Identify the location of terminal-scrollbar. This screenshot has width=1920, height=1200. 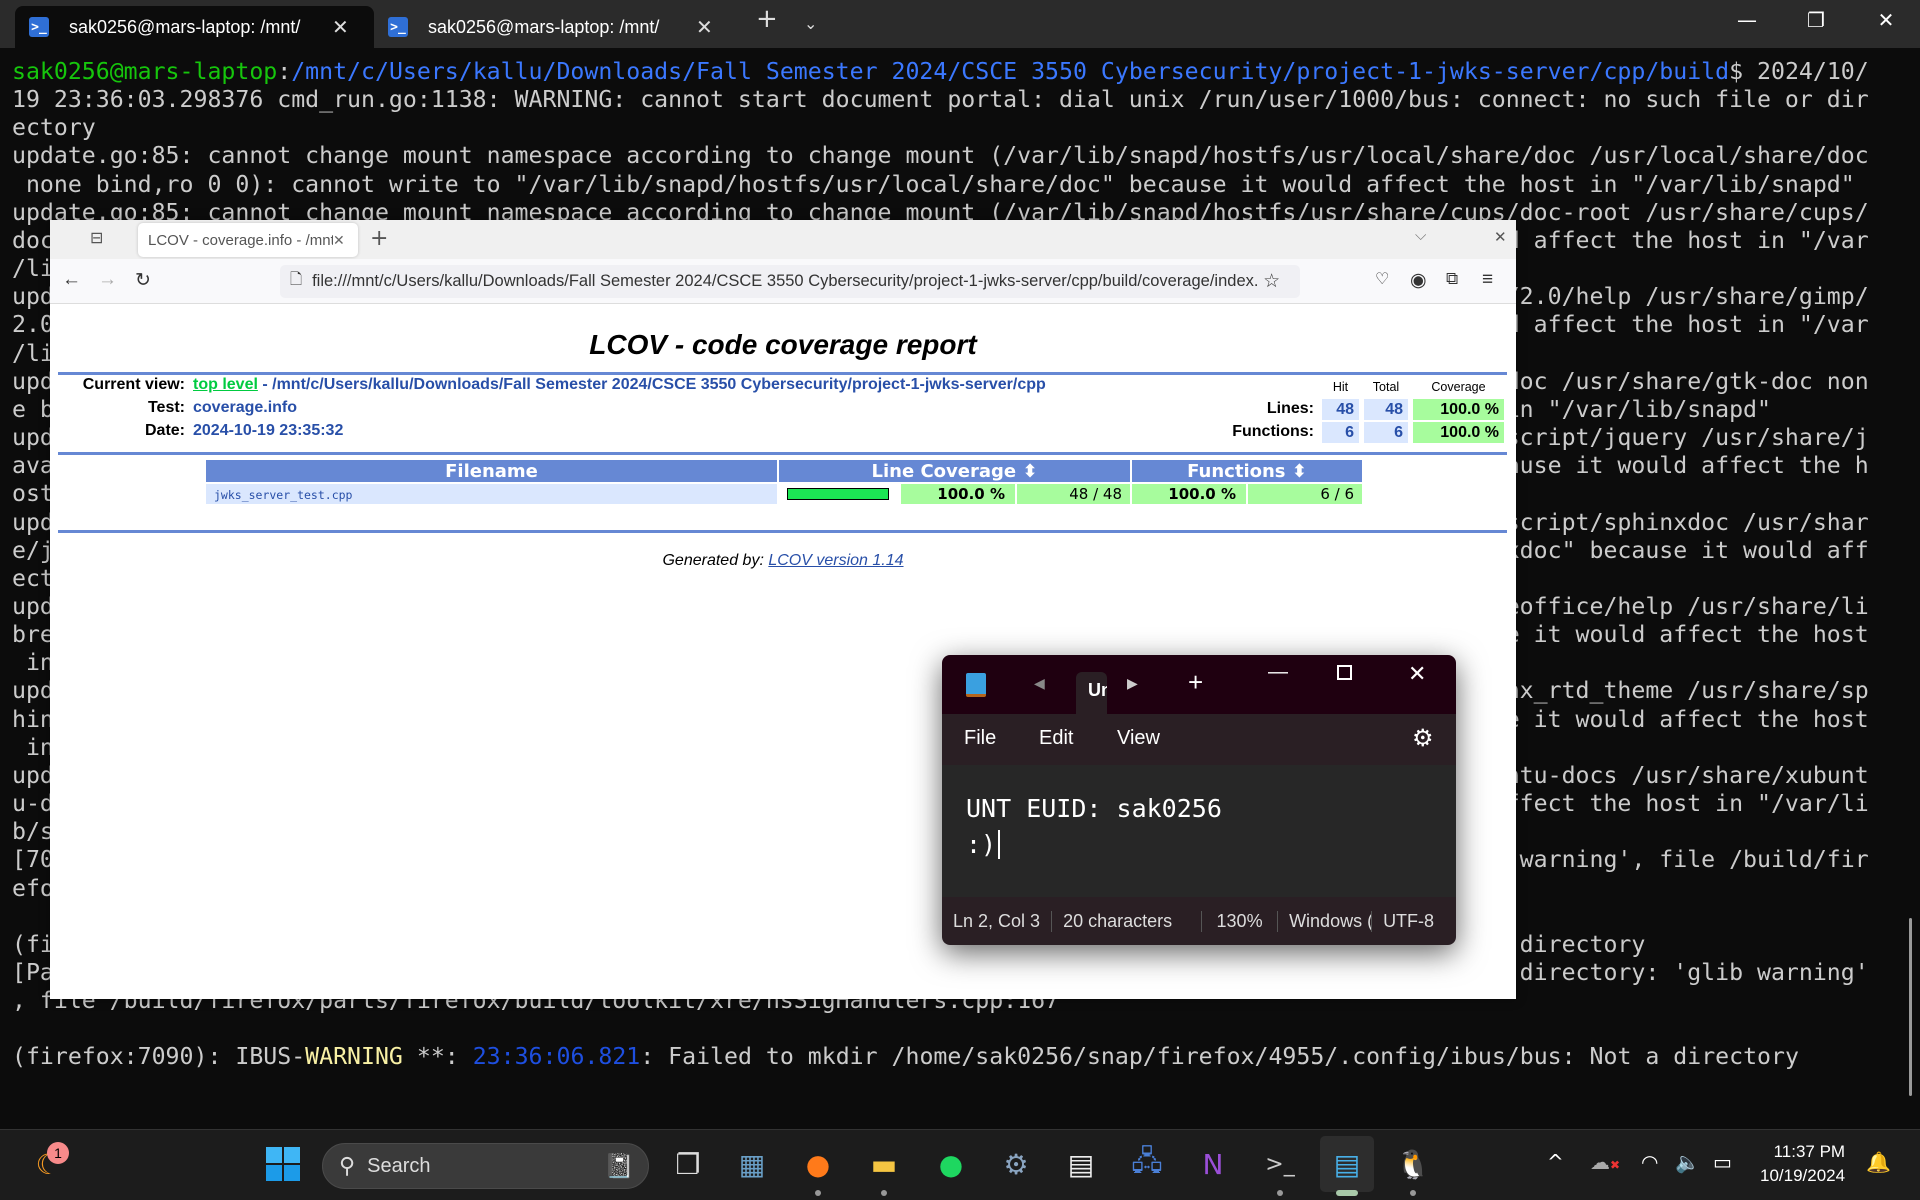
(1910, 1007).